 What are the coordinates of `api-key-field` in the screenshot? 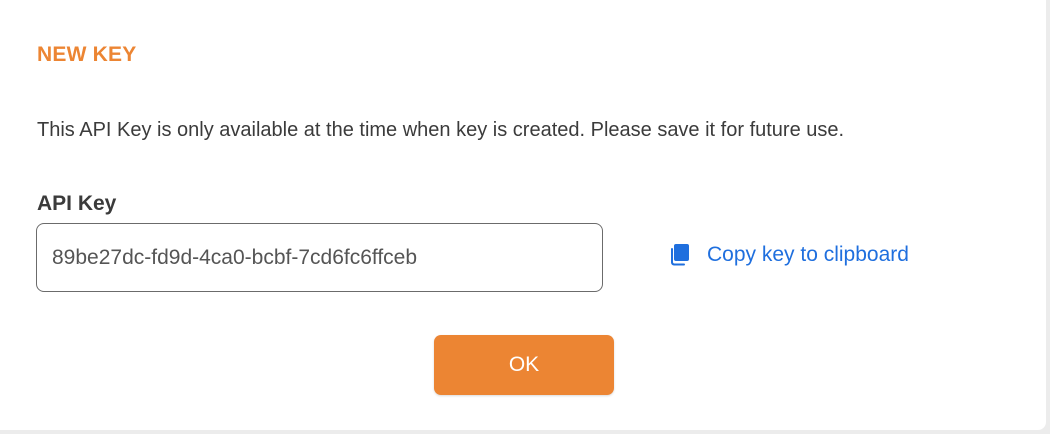 It's located at (319, 257).